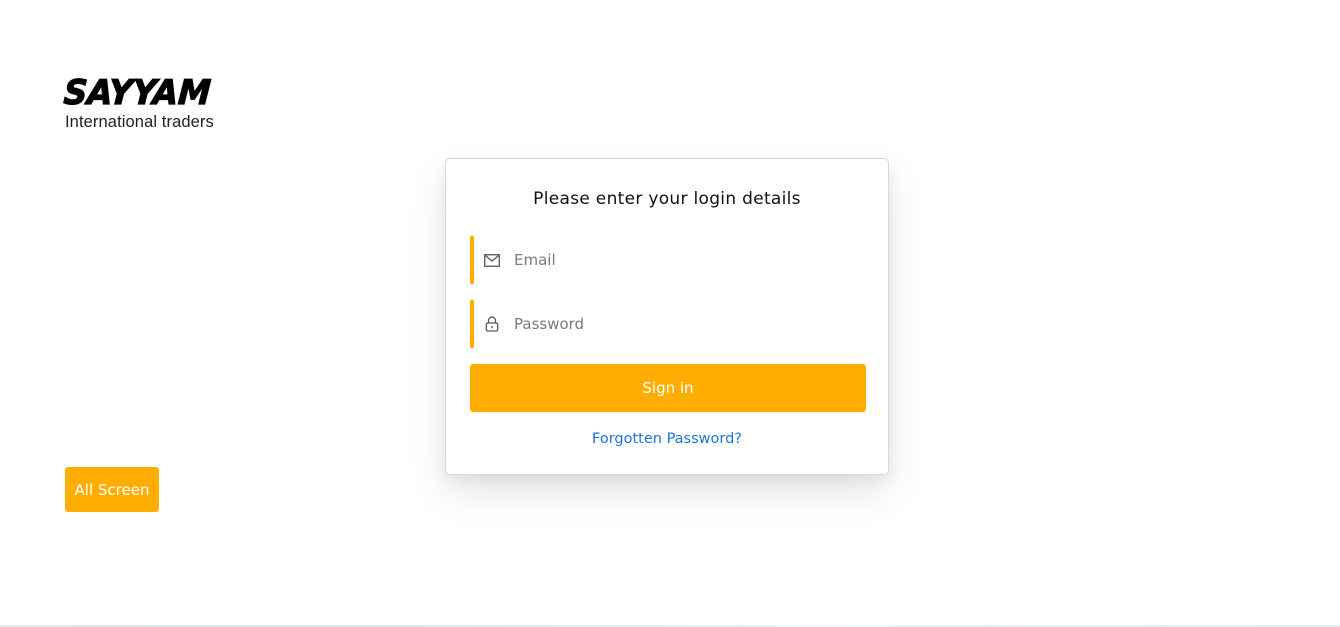 The image size is (1340, 627). What do you see at coordinates (492, 260) in the screenshot?
I see `envelope-icon` at bounding box center [492, 260].